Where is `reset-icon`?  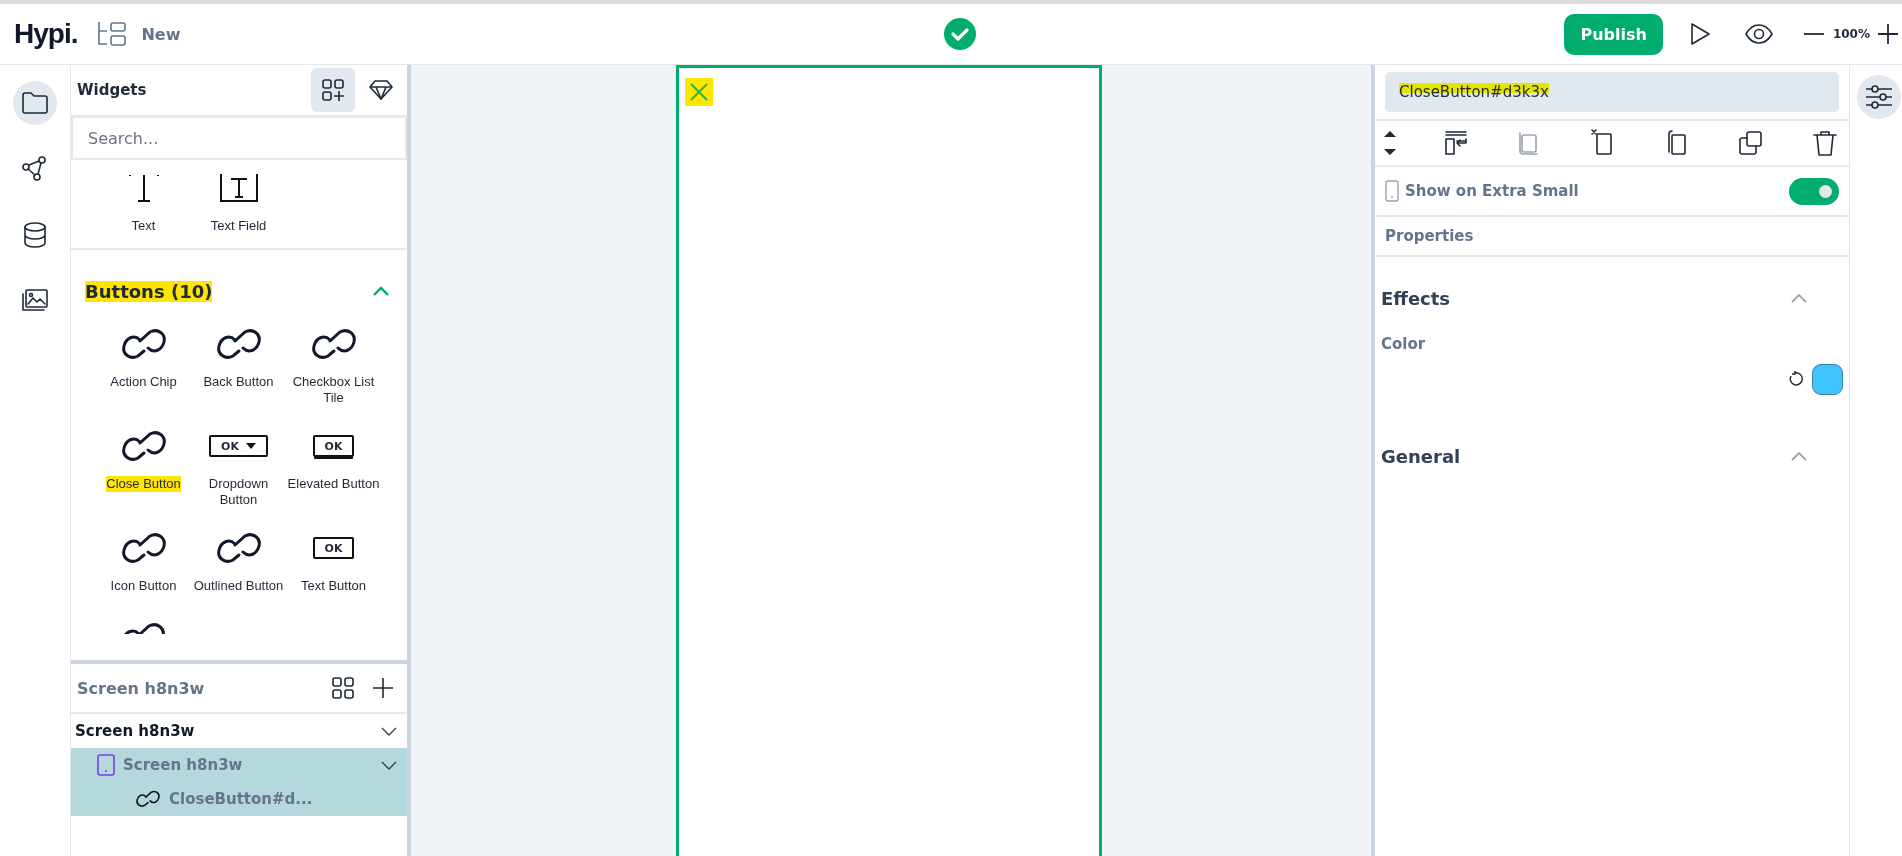
reset-icon is located at coordinates (1796, 379).